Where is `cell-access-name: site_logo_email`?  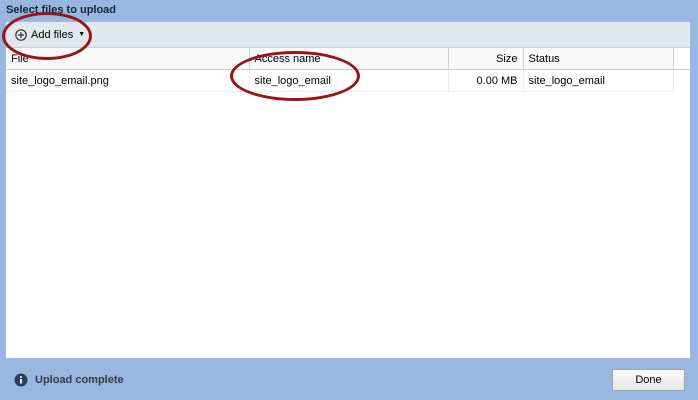
cell-access-name: site_logo_email is located at coordinates (349, 80).